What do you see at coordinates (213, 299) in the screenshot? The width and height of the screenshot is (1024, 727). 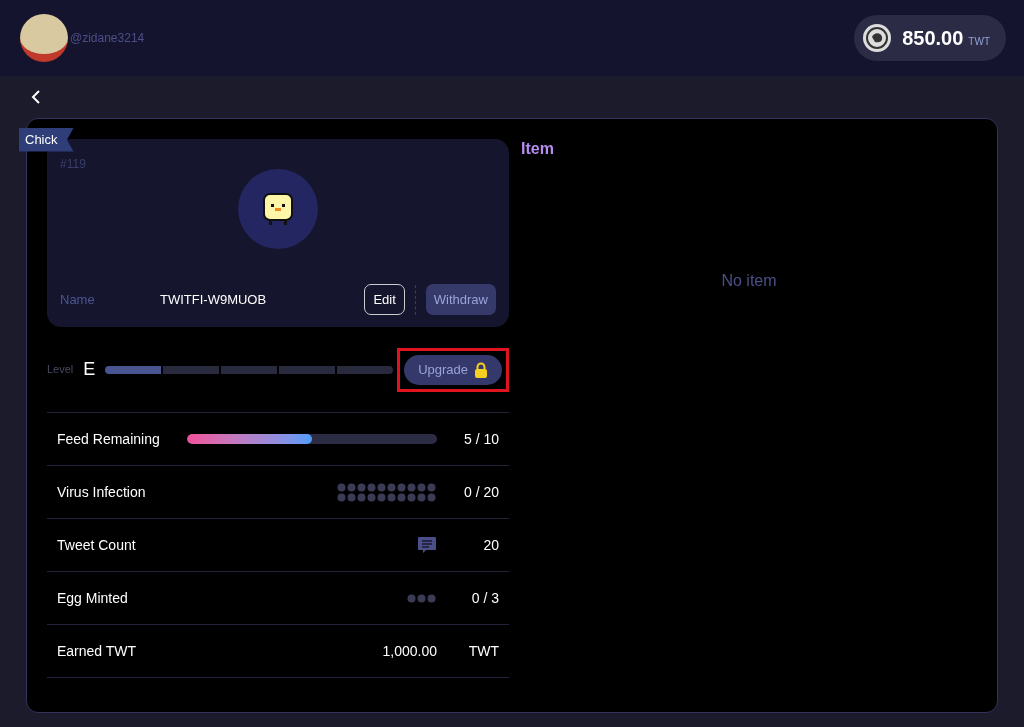 I see `pet-name: TWITFI-W9MUOB` at bounding box center [213, 299].